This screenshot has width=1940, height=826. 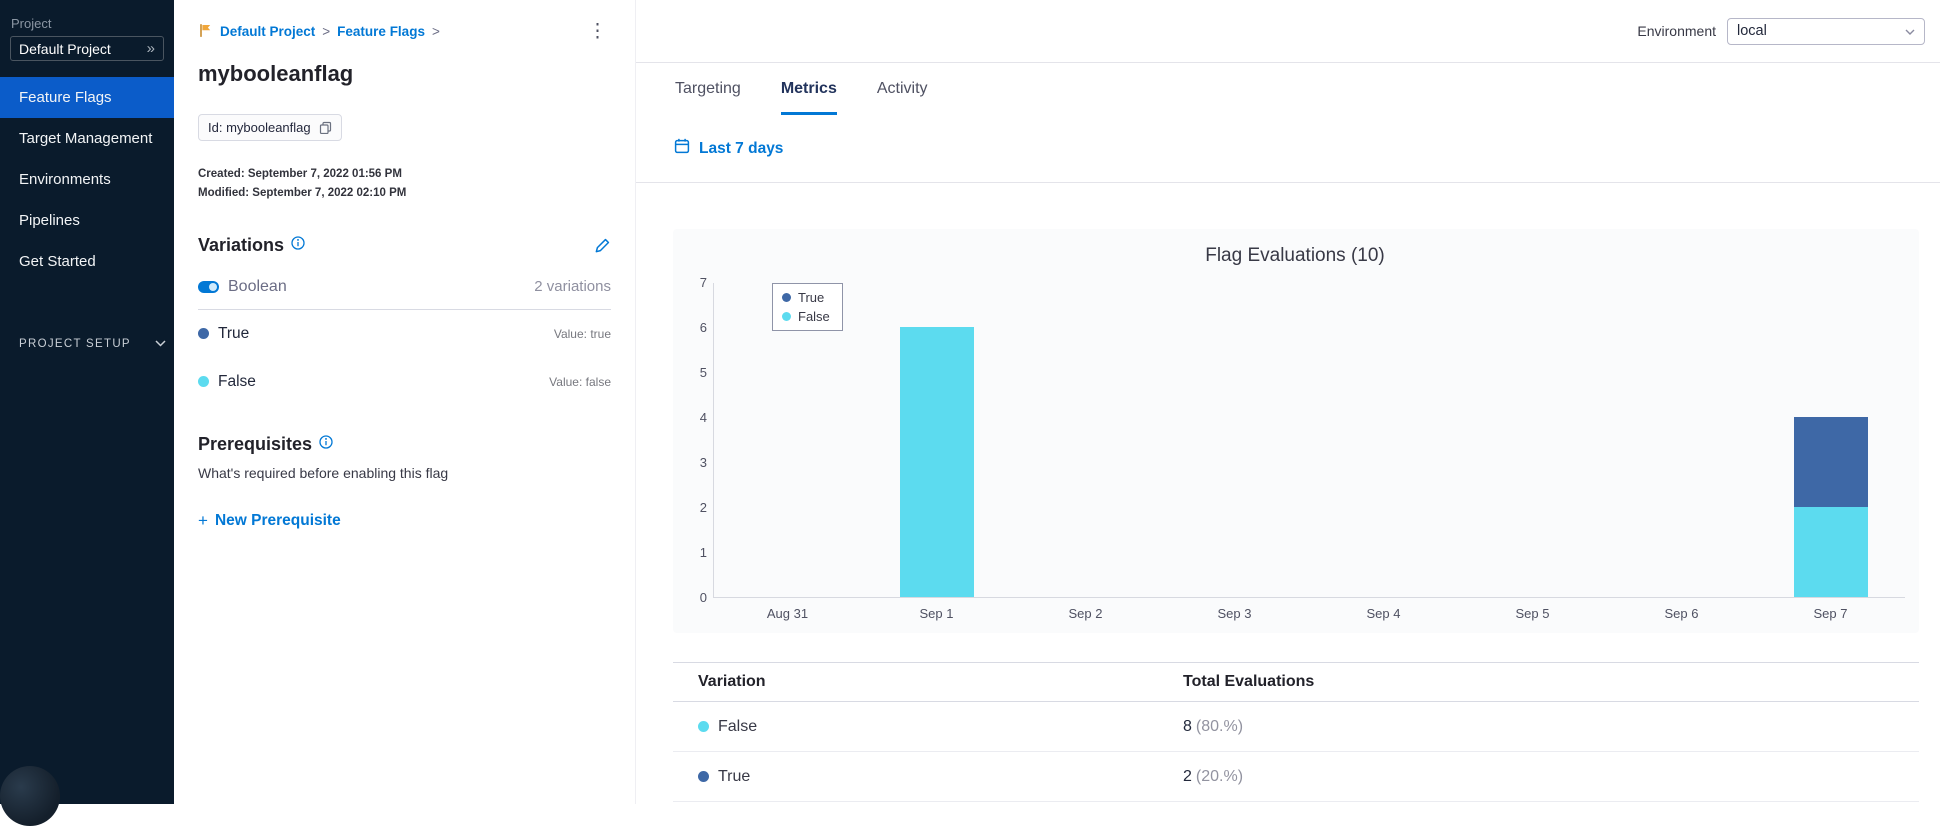 What do you see at coordinates (65, 48) in the screenshot?
I see `project-selector-value: Default Project` at bounding box center [65, 48].